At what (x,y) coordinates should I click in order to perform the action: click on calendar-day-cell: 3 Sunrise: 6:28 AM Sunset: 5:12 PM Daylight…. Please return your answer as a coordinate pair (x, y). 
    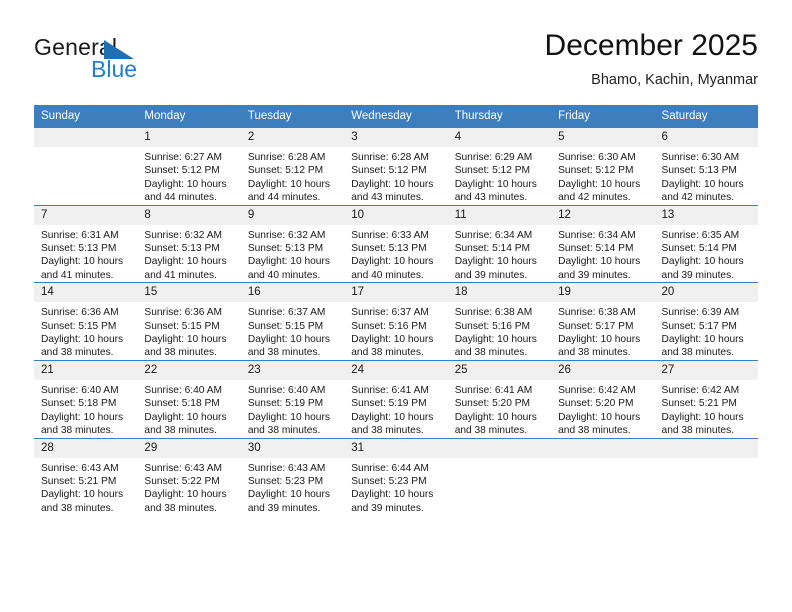
    Looking at the image, I should click on (396, 166).